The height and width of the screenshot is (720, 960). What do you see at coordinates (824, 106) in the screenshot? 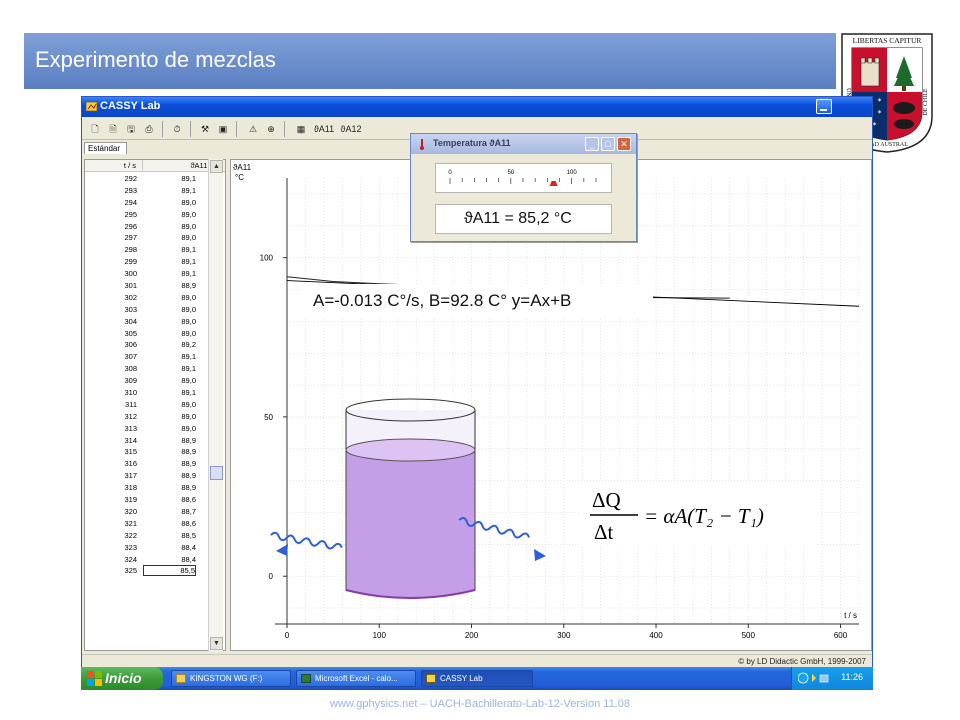
I see `minimize-button` at bounding box center [824, 106].